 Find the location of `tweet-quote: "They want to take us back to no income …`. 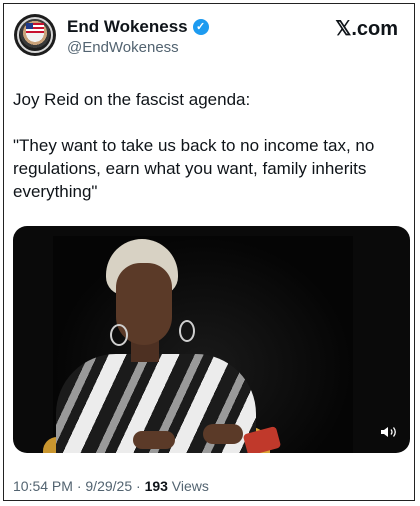

tweet-quote: "They want to take us back to no income … is located at coordinates (194, 168).